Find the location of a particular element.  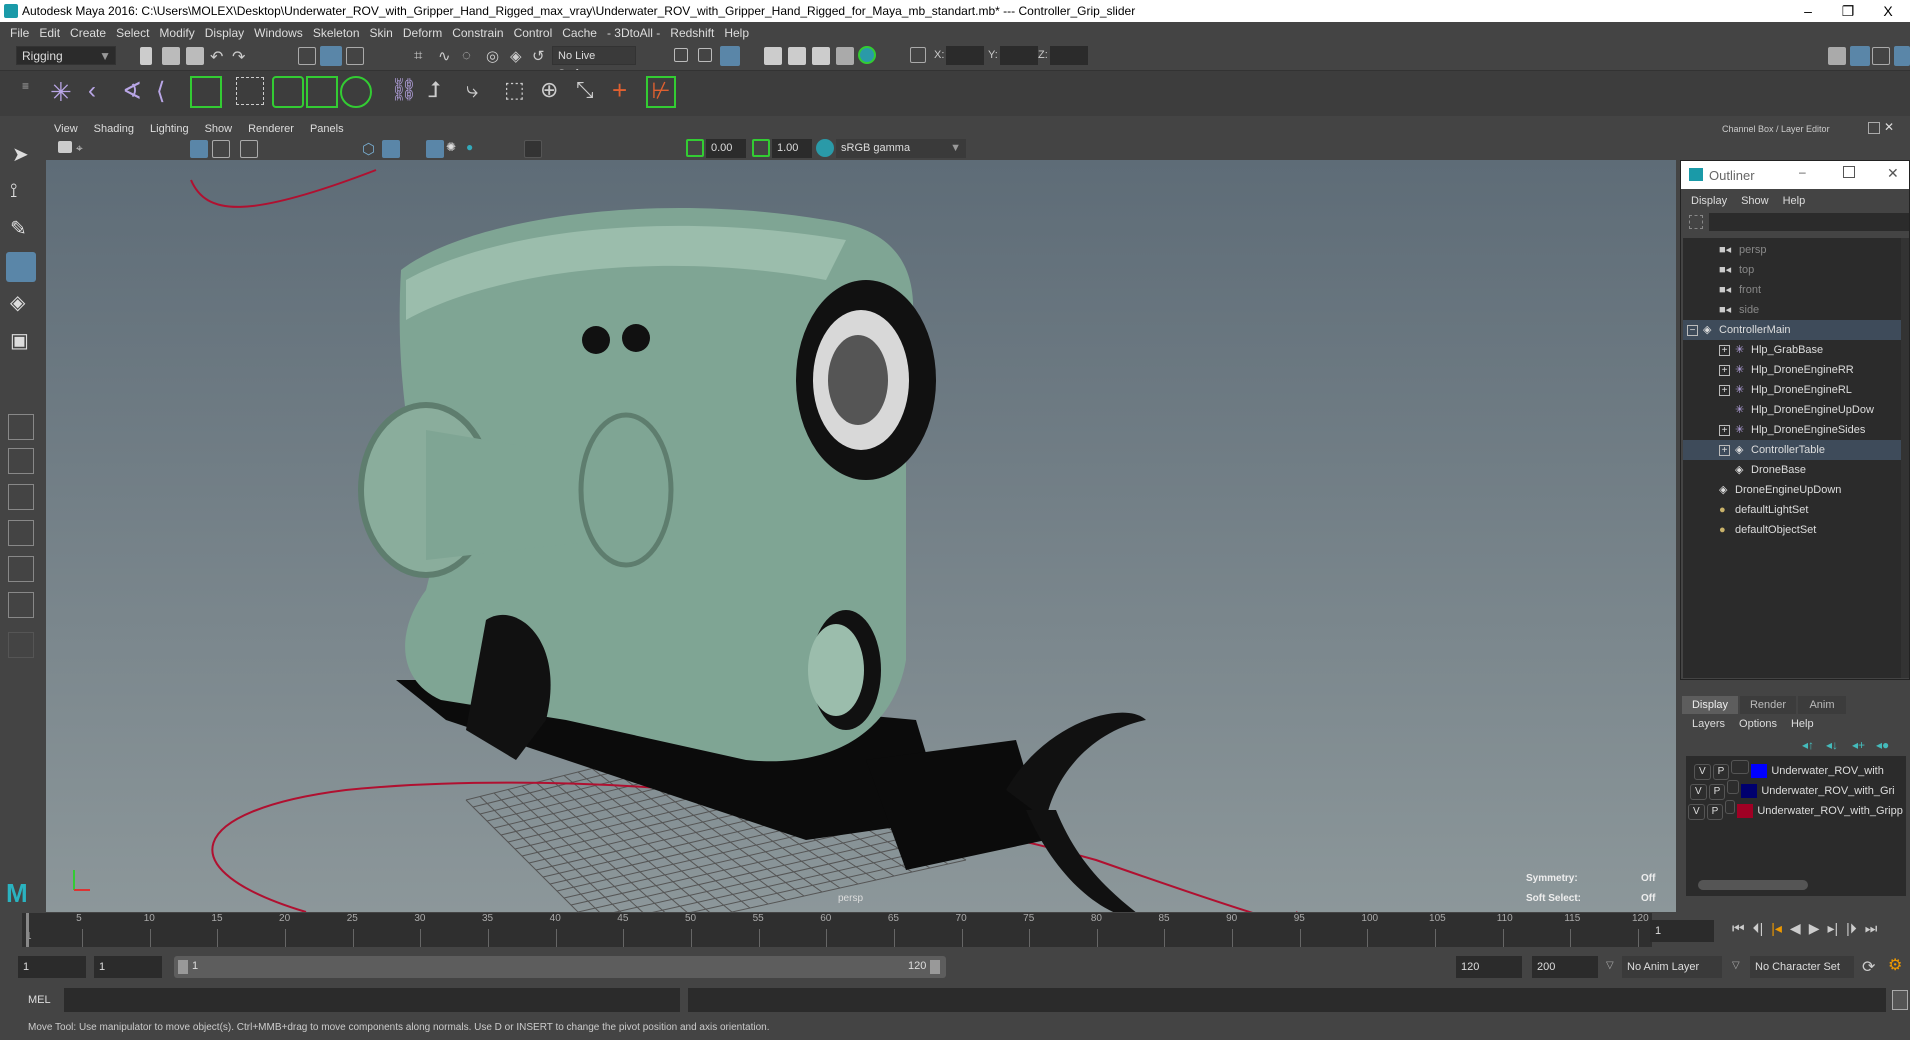

snap-view-icon: ◎ is located at coordinates (495, 56).